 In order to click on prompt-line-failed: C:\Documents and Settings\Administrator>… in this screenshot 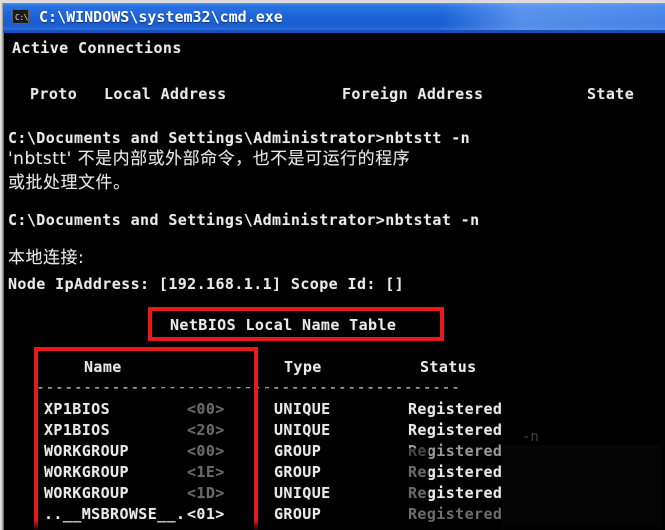, I will do `click(239, 138)`.